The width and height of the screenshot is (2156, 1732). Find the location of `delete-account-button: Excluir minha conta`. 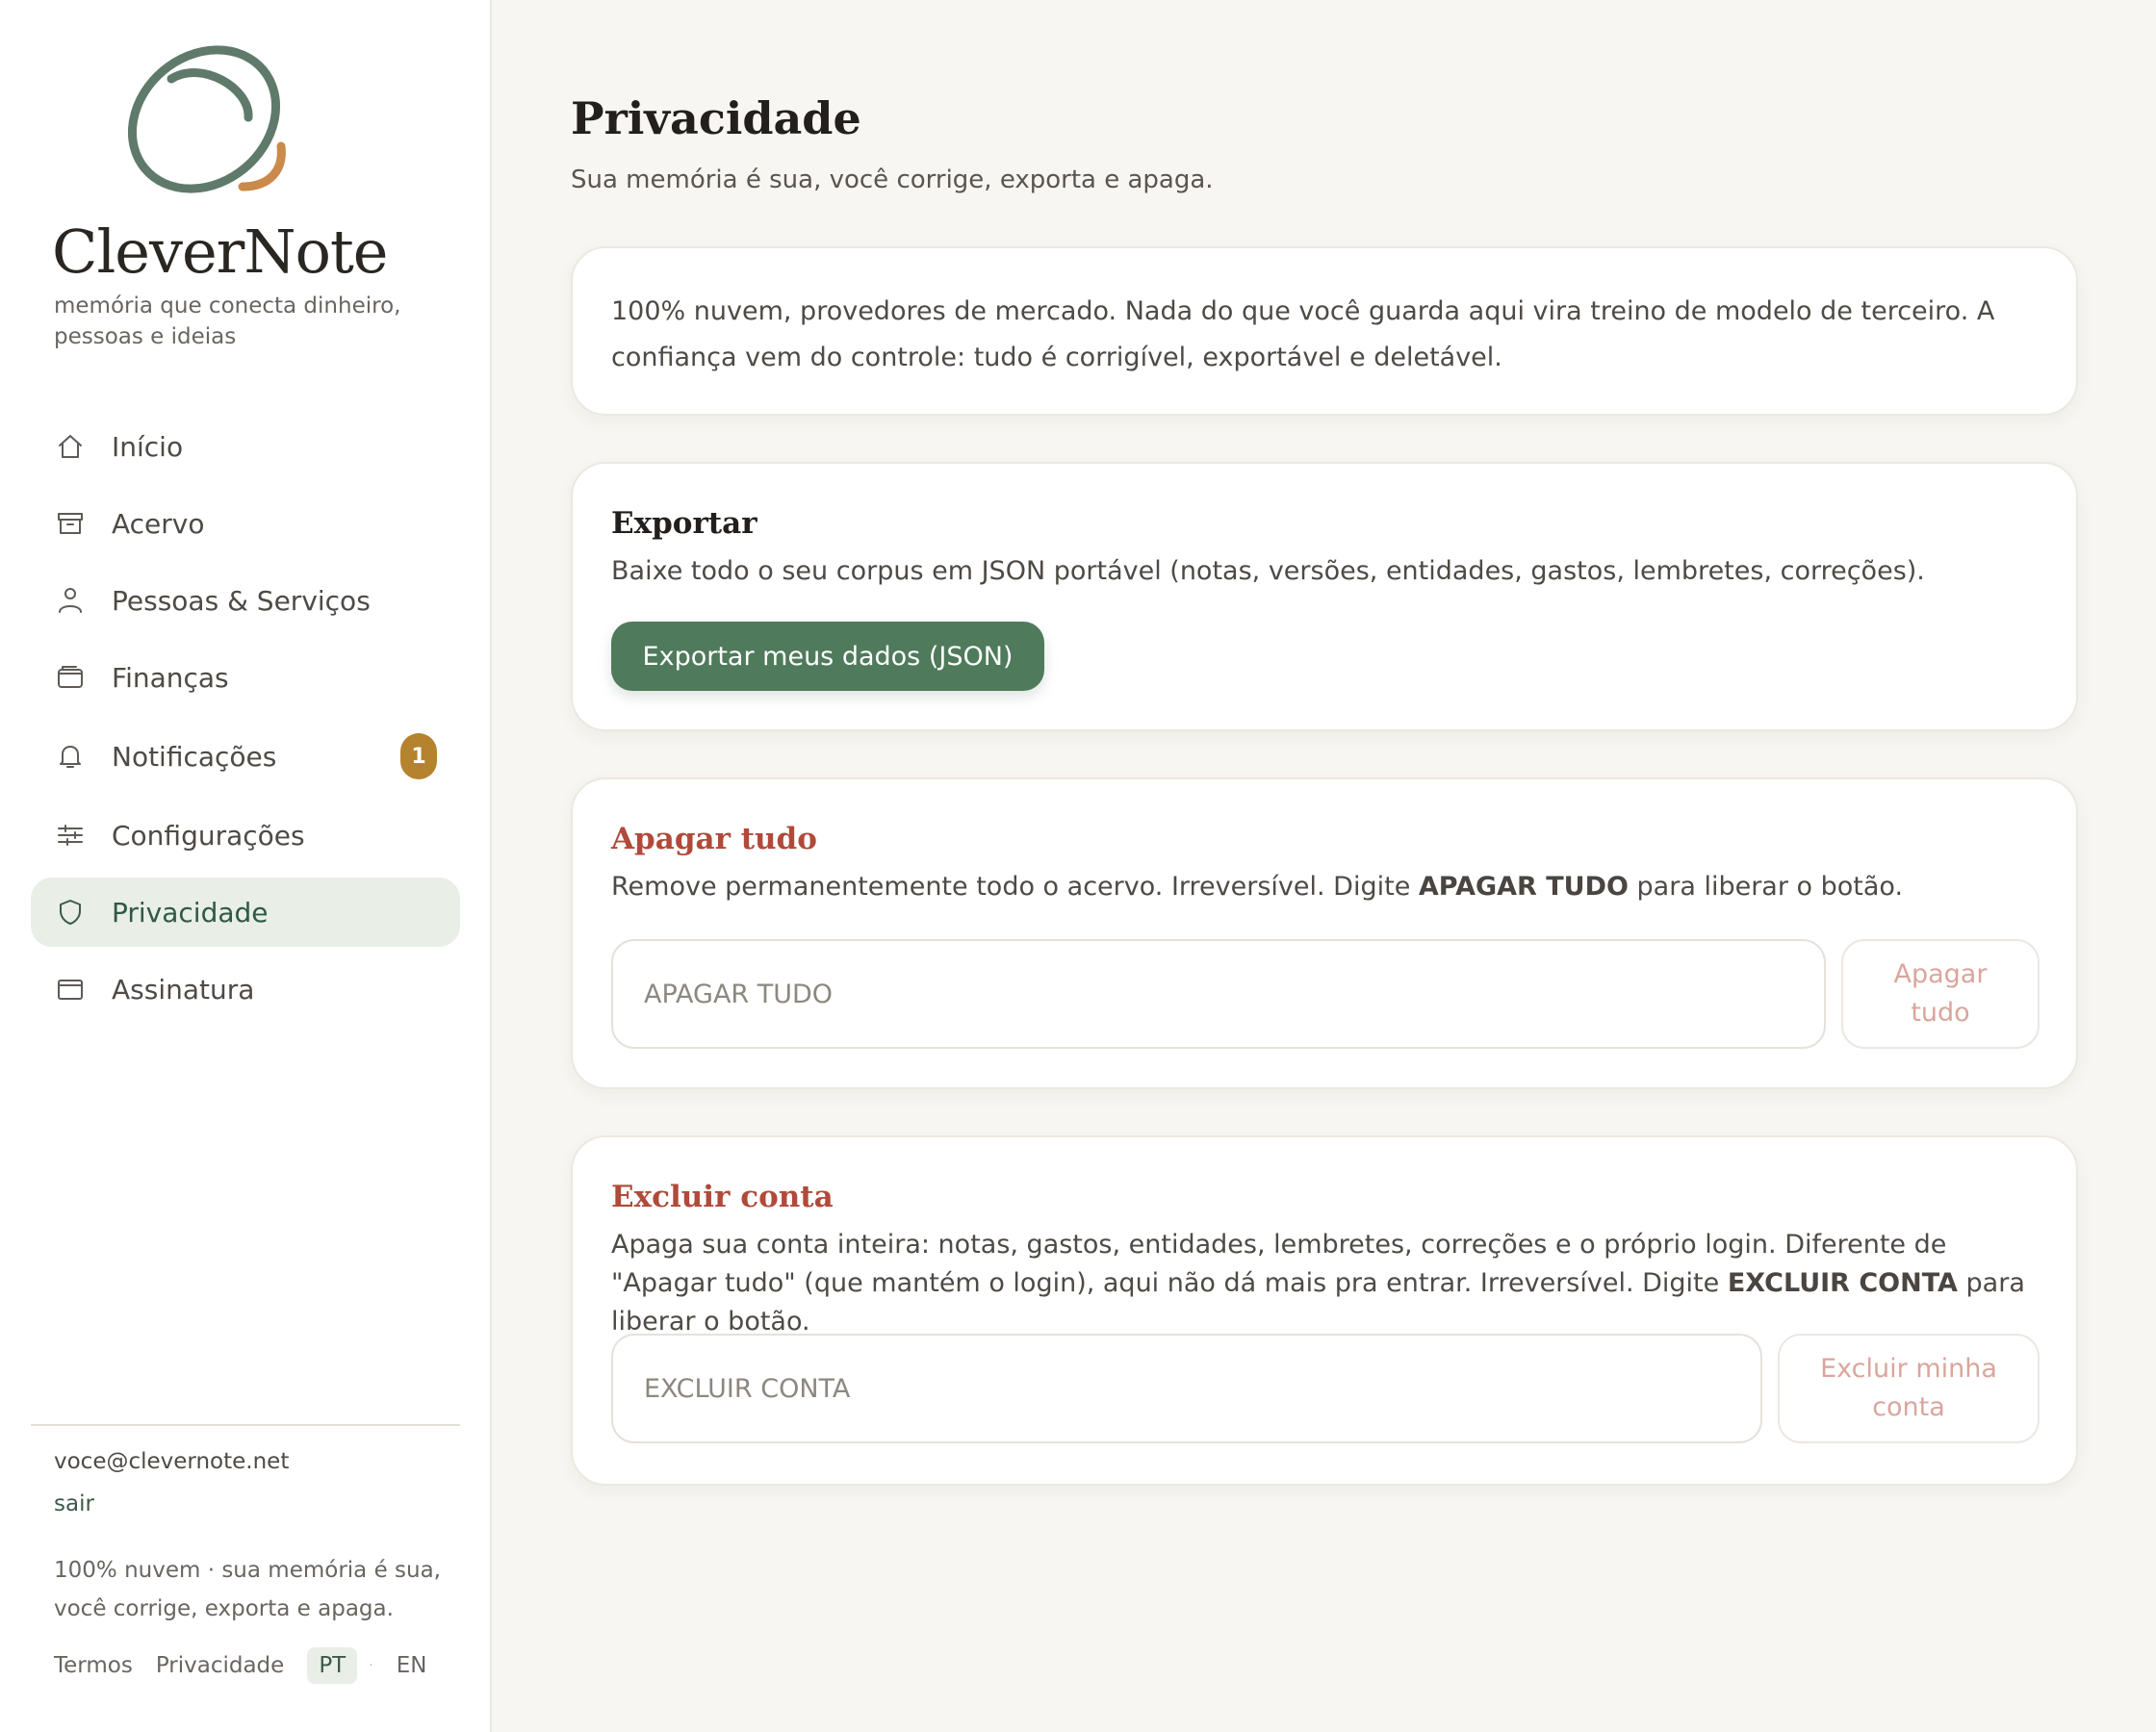

delete-account-button: Excluir minha conta is located at coordinates (1909, 1388).